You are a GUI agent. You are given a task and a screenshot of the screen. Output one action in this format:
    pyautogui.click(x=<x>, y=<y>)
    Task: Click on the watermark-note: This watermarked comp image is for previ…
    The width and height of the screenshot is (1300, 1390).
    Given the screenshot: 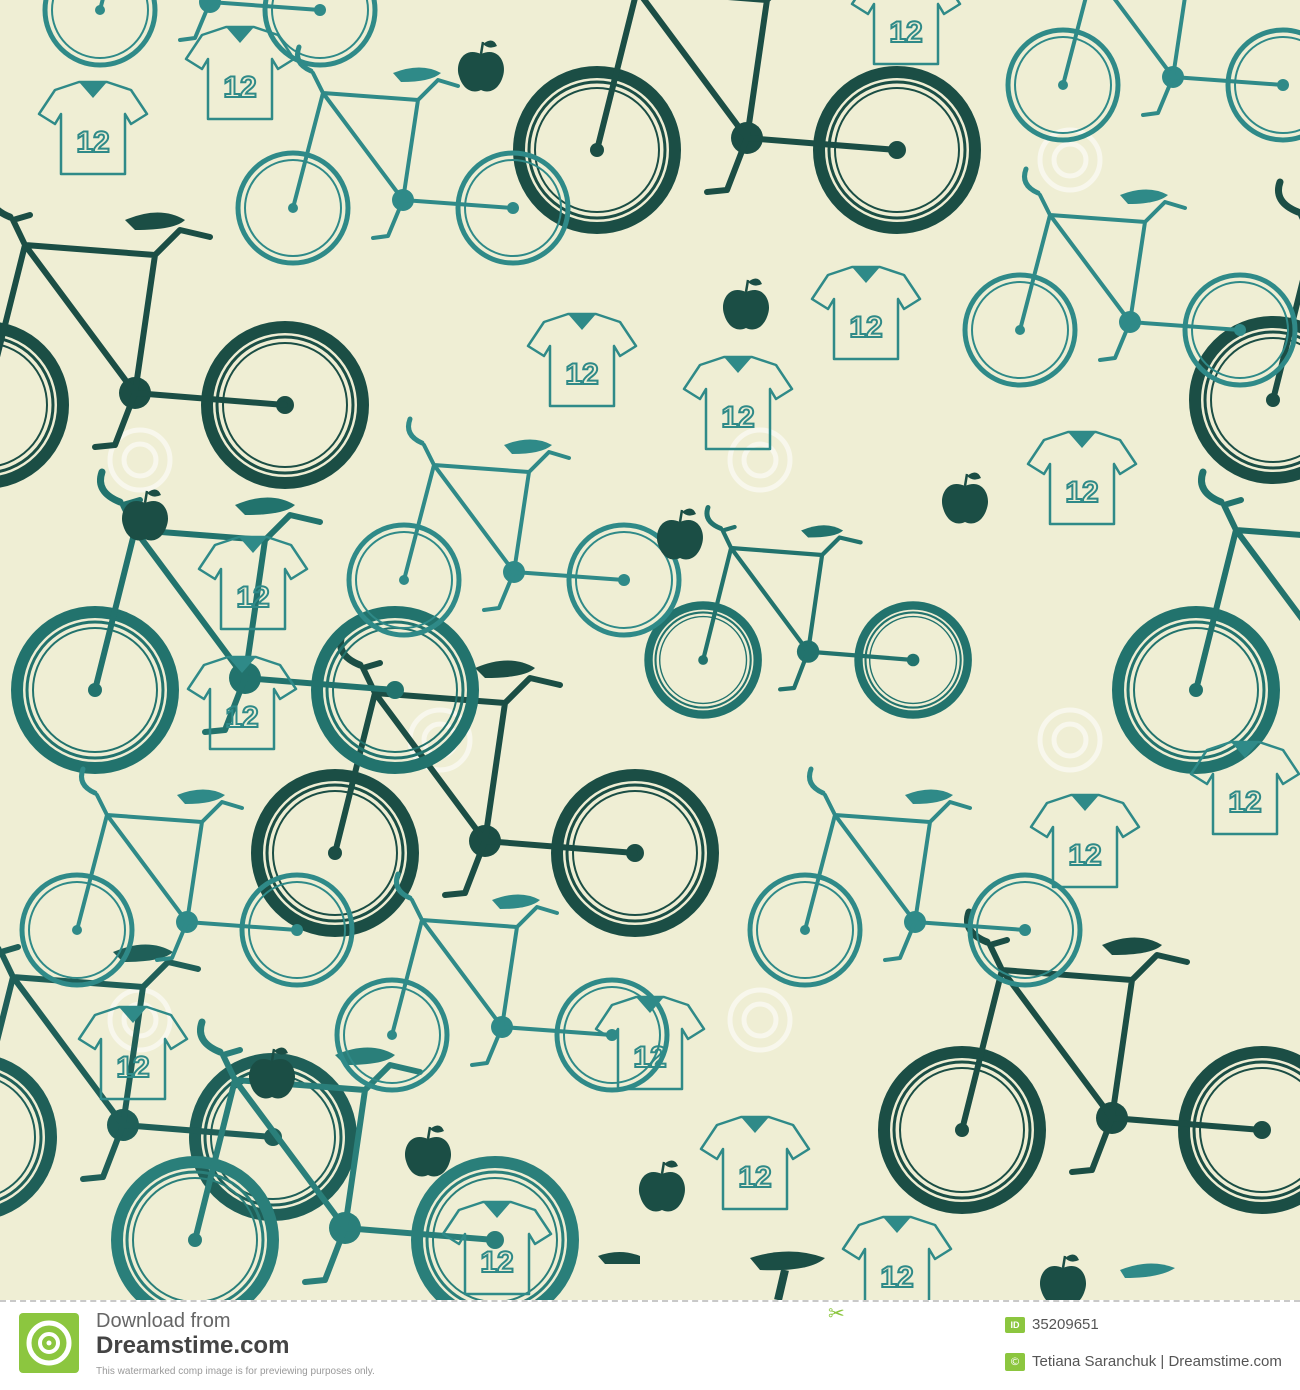 What is the action you would take?
    pyautogui.click(x=235, y=1371)
    